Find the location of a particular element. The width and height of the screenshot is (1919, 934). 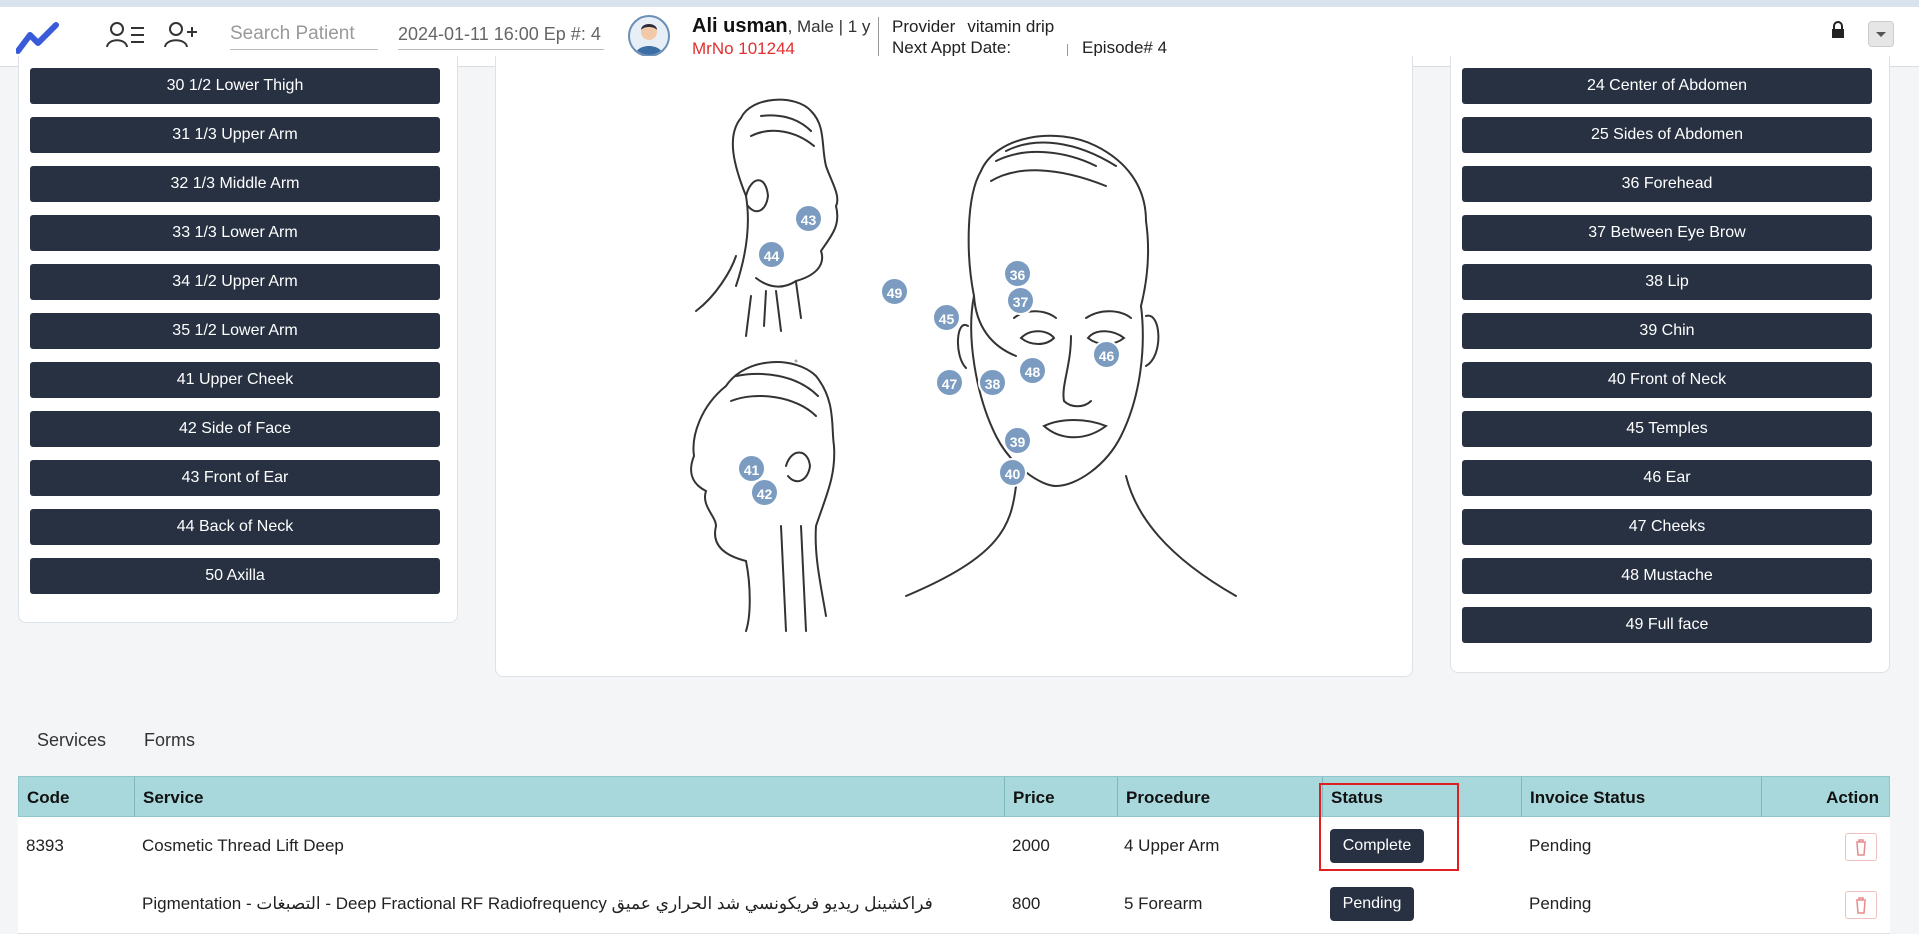

left-area-button: 41 Upper Cheek is located at coordinates (235, 380).